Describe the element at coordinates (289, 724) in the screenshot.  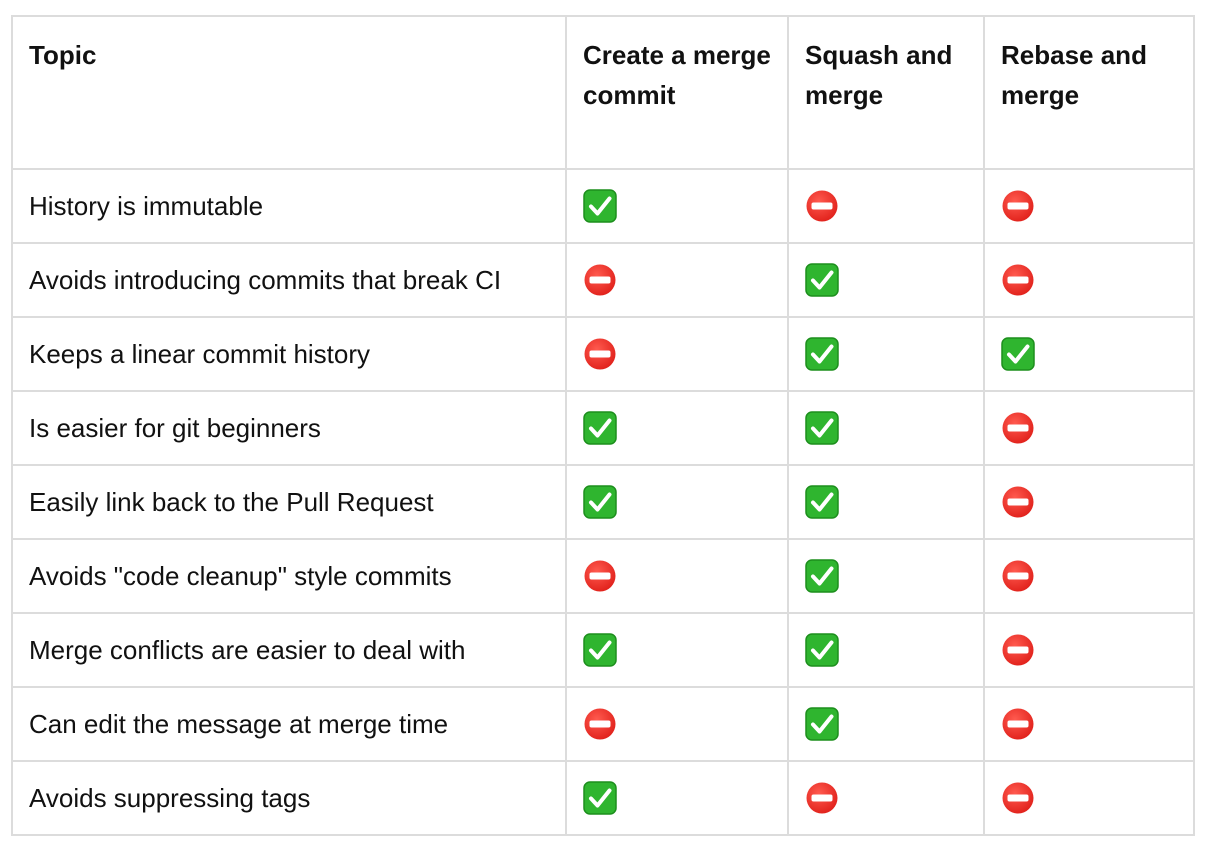
I see `topic-cell: Can edit the message at merge time` at that location.